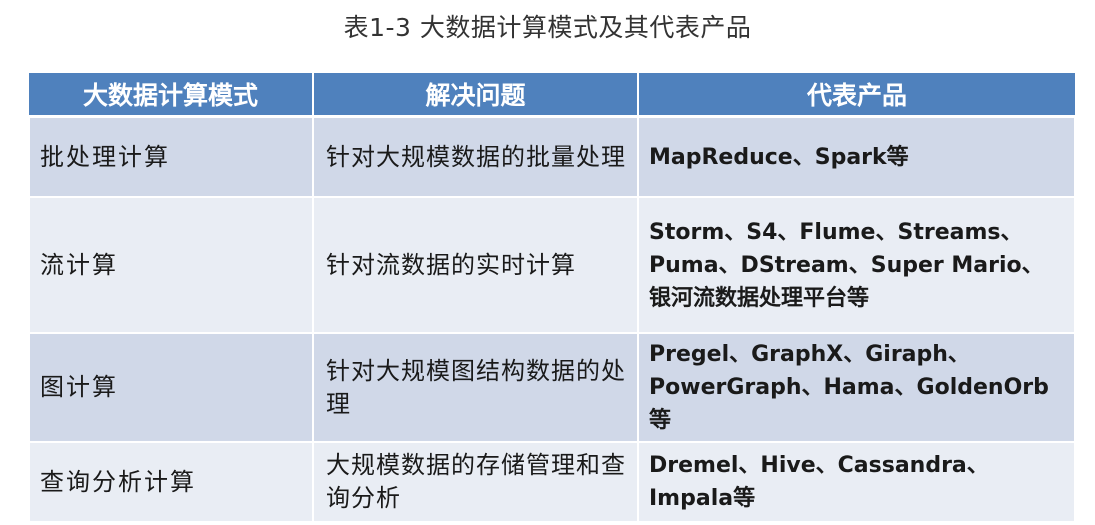 This screenshot has height=525, width=1095. What do you see at coordinates (171, 95) in the screenshot?
I see `header-mode: 大数据计算模式` at bounding box center [171, 95].